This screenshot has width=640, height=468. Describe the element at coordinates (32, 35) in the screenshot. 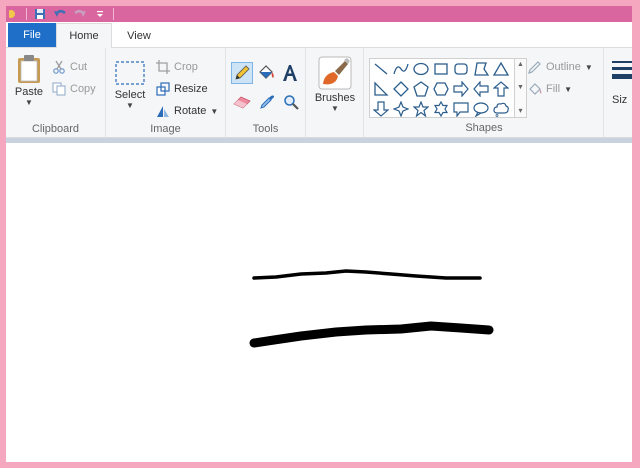

I see `tab-file: File` at that location.